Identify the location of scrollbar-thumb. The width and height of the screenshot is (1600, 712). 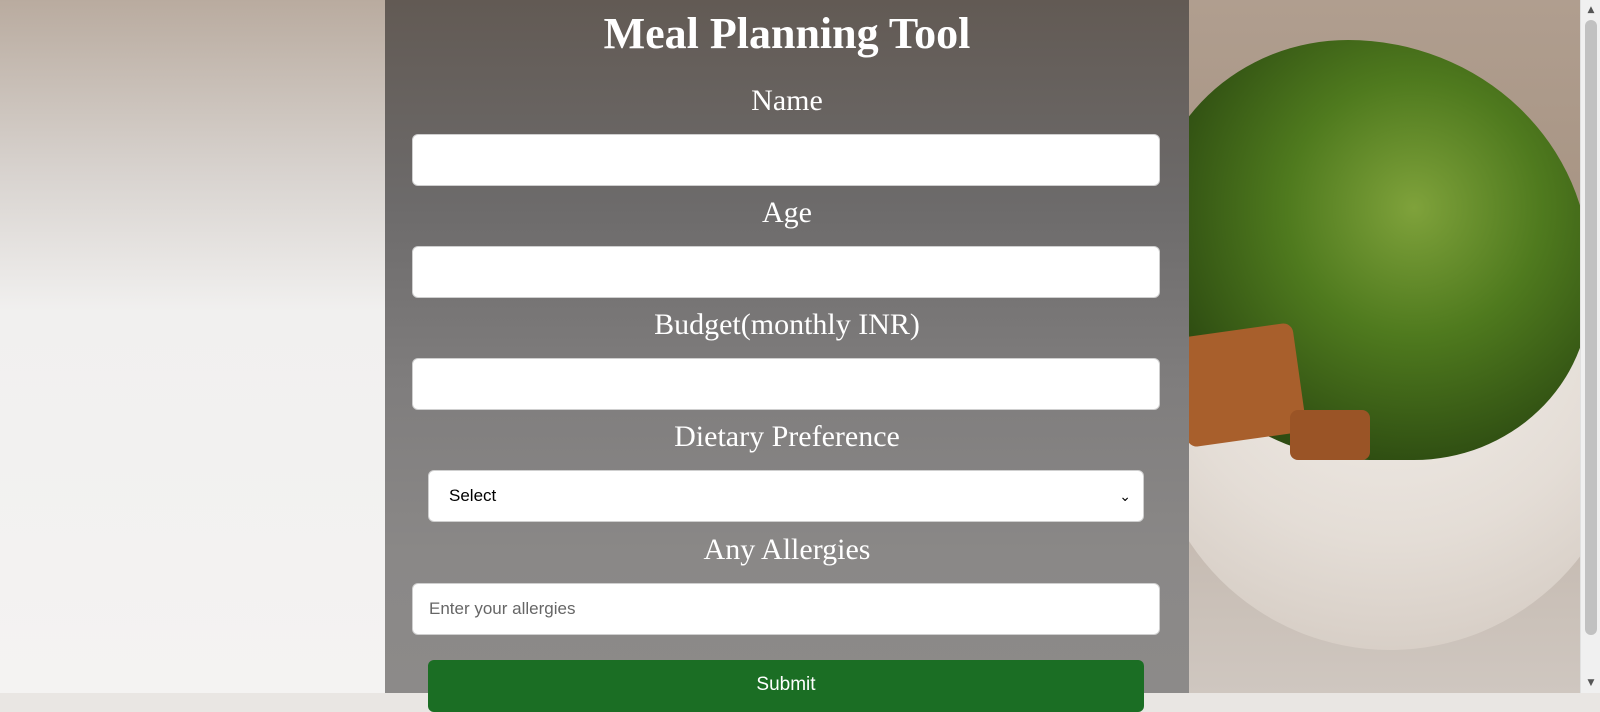
(1591, 327).